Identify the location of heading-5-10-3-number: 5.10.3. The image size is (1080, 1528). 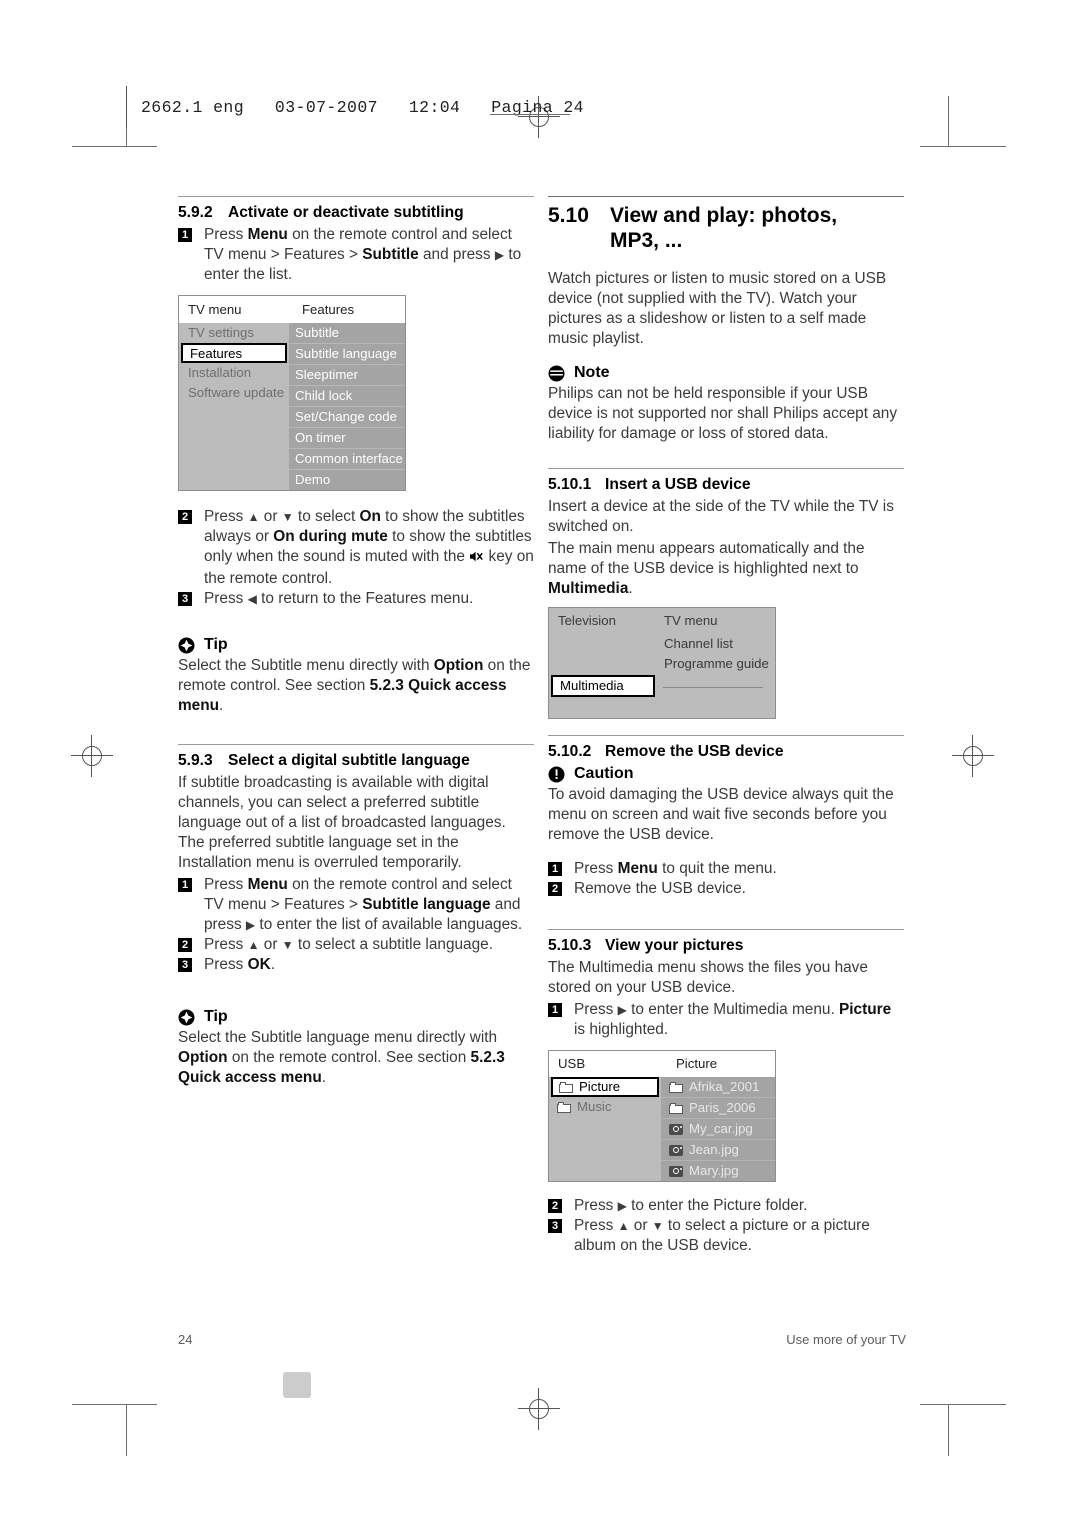
(570, 945).